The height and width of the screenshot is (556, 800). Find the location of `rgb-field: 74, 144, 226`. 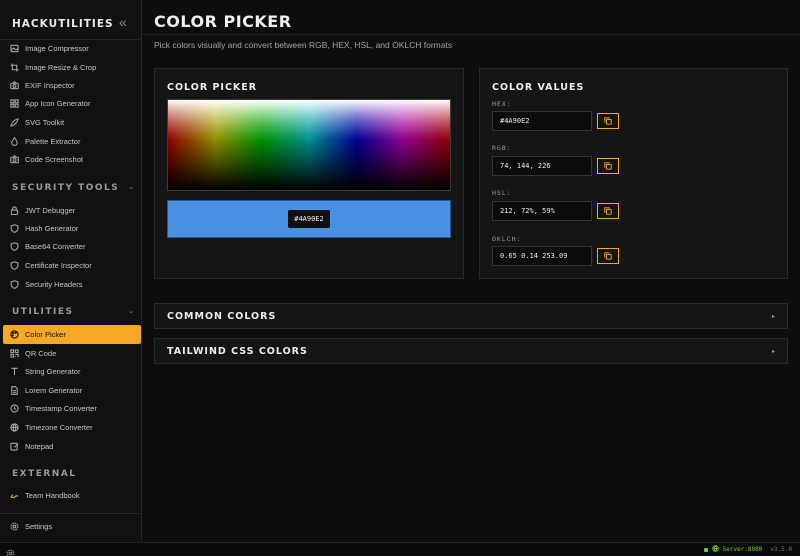

rgb-field: 74, 144, 226 is located at coordinates (542, 166).